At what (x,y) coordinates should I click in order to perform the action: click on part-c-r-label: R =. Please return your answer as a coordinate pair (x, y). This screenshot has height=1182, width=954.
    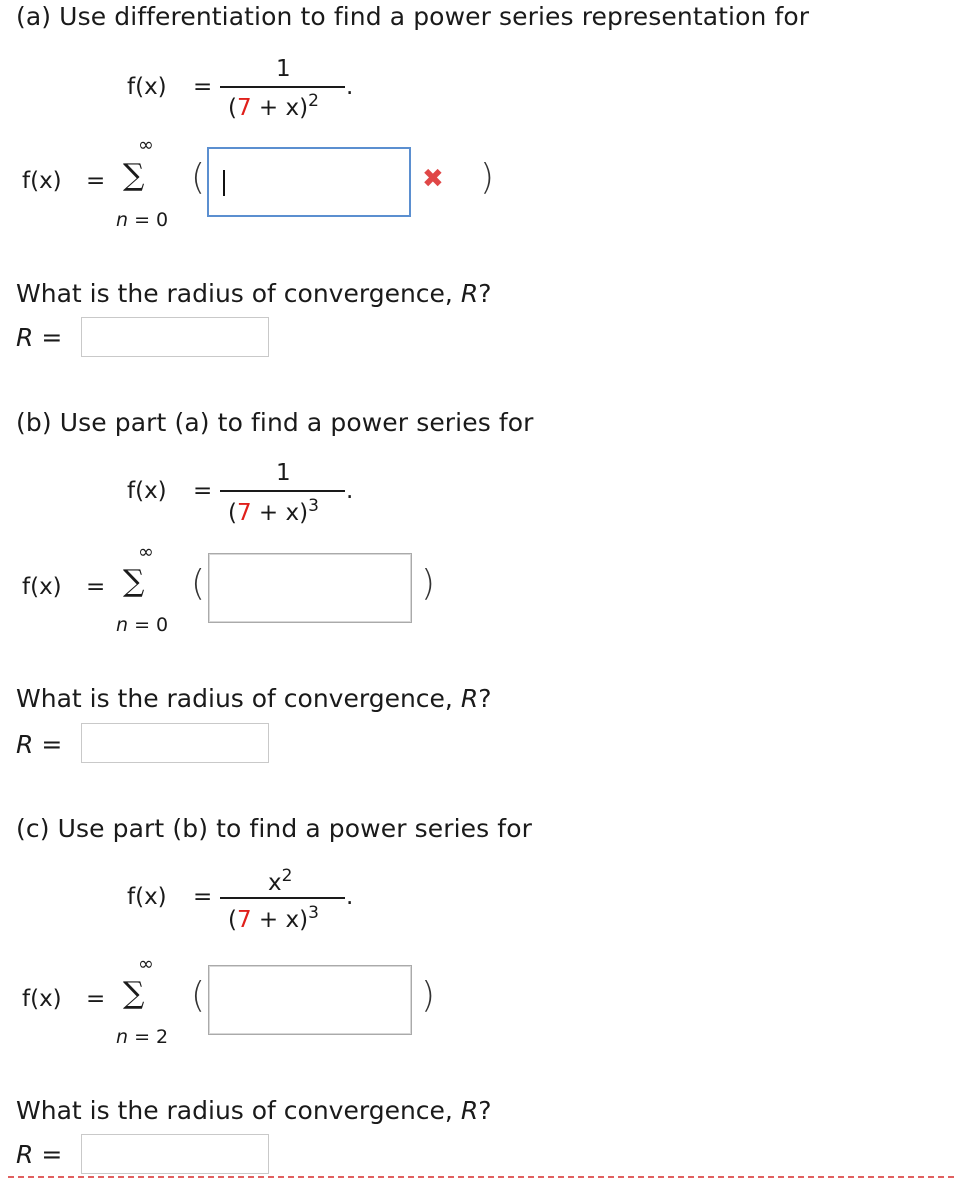
    Looking at the image, I should click on (39, 1154).